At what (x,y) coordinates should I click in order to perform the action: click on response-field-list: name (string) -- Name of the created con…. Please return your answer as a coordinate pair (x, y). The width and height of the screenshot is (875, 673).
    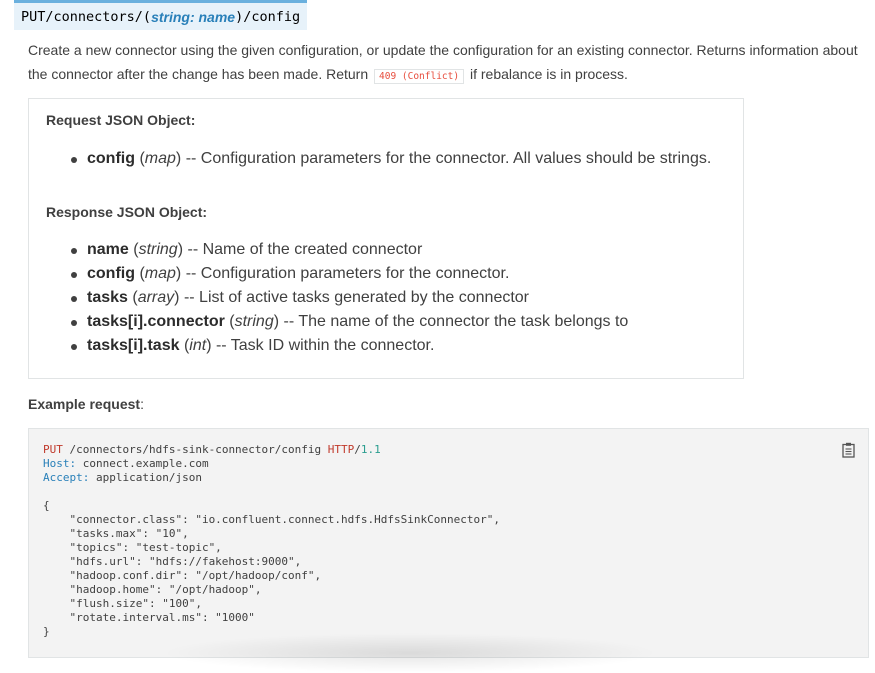
    Looking at the image, I should click on (349, 298).